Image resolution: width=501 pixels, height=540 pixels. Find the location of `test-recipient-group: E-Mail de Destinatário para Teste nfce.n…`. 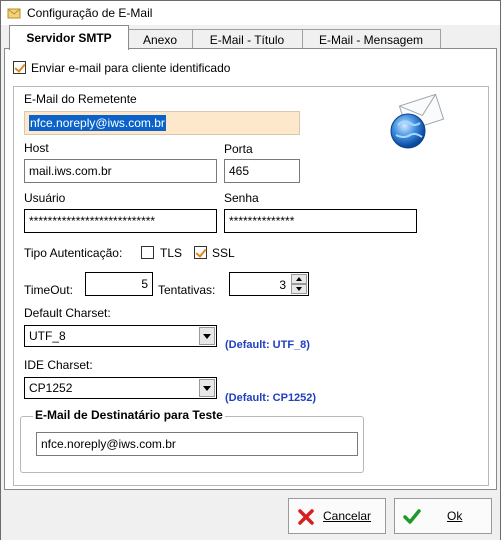

test-recipient-group: E-Mail de Destinatário para Teste nfce.n… is located at coordinates (192, 440).